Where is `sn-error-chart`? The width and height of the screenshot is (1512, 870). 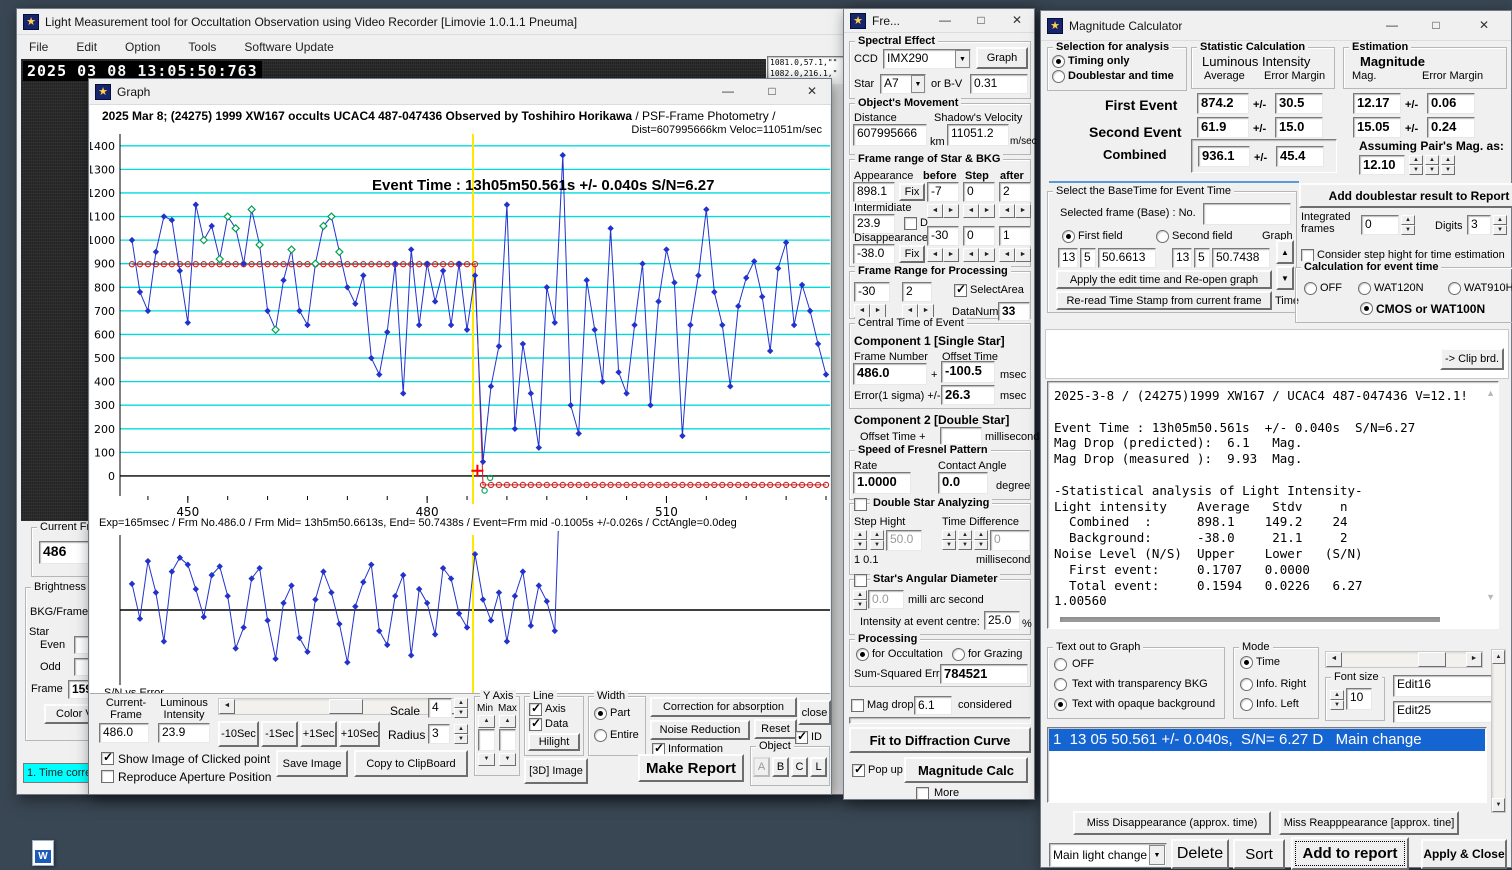 sn-error-chart is located at coordinates (462, 613).